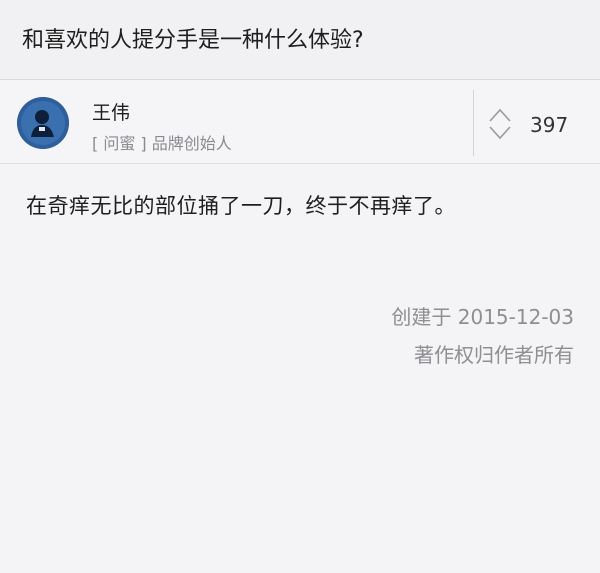  Describe the element at coordinates (549, 125) in the screenshot. I see `vote-count: 397` at that location.